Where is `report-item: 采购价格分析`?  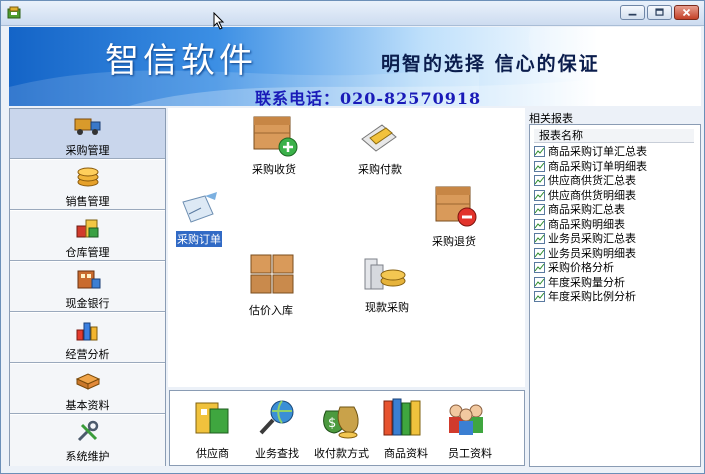 report-item: 采购价格分析 is located at coordinates (574, 268).